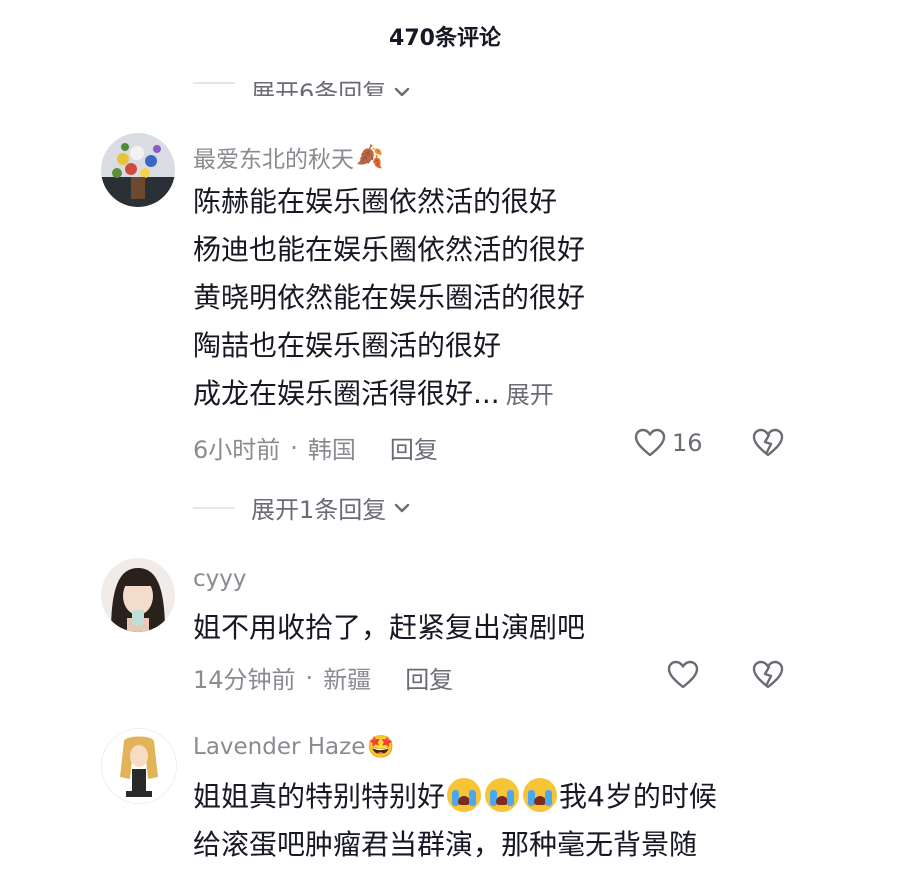 The image size is (914, 869). I want to click on username-text: 最爱东北的秋天, so click(273, 160).